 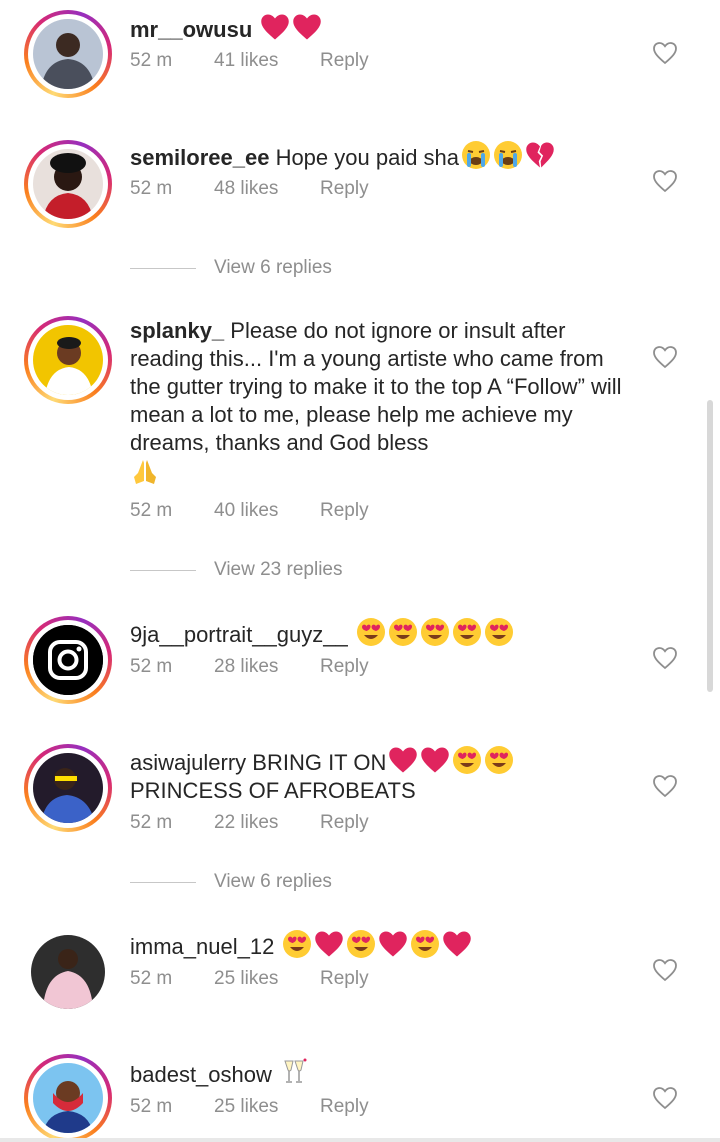 What do you see at coordinates (199, 157) in the screenshot?
I see `username: semiloree_ee` at bounding box center [199, 157].